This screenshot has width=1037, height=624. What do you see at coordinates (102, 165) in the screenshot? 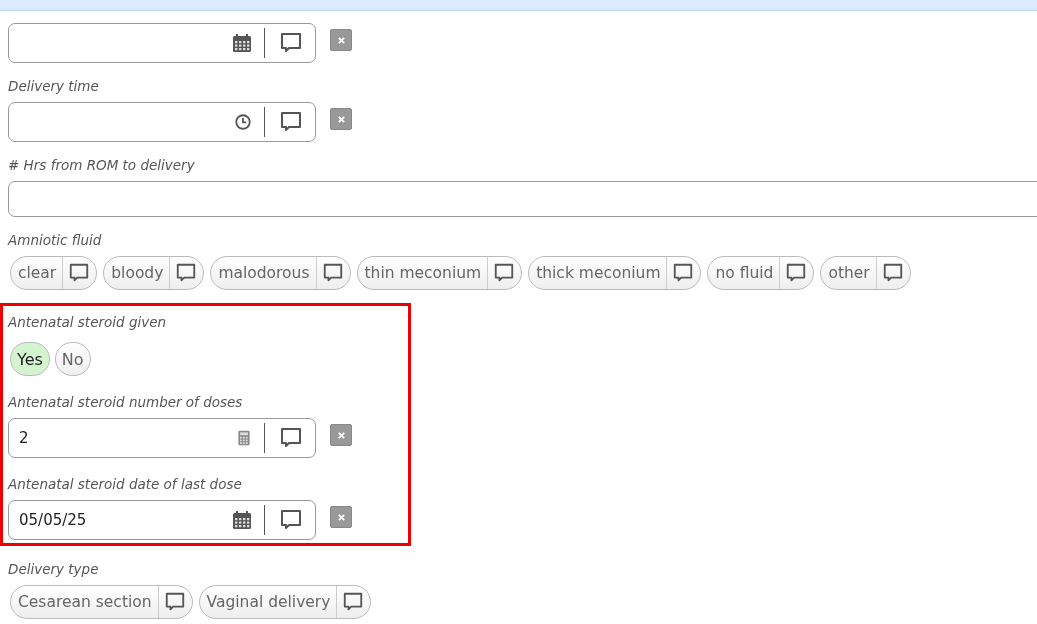
I see `field-label: # Hrs from ROM to delivery` at bounding box center [102, 165].